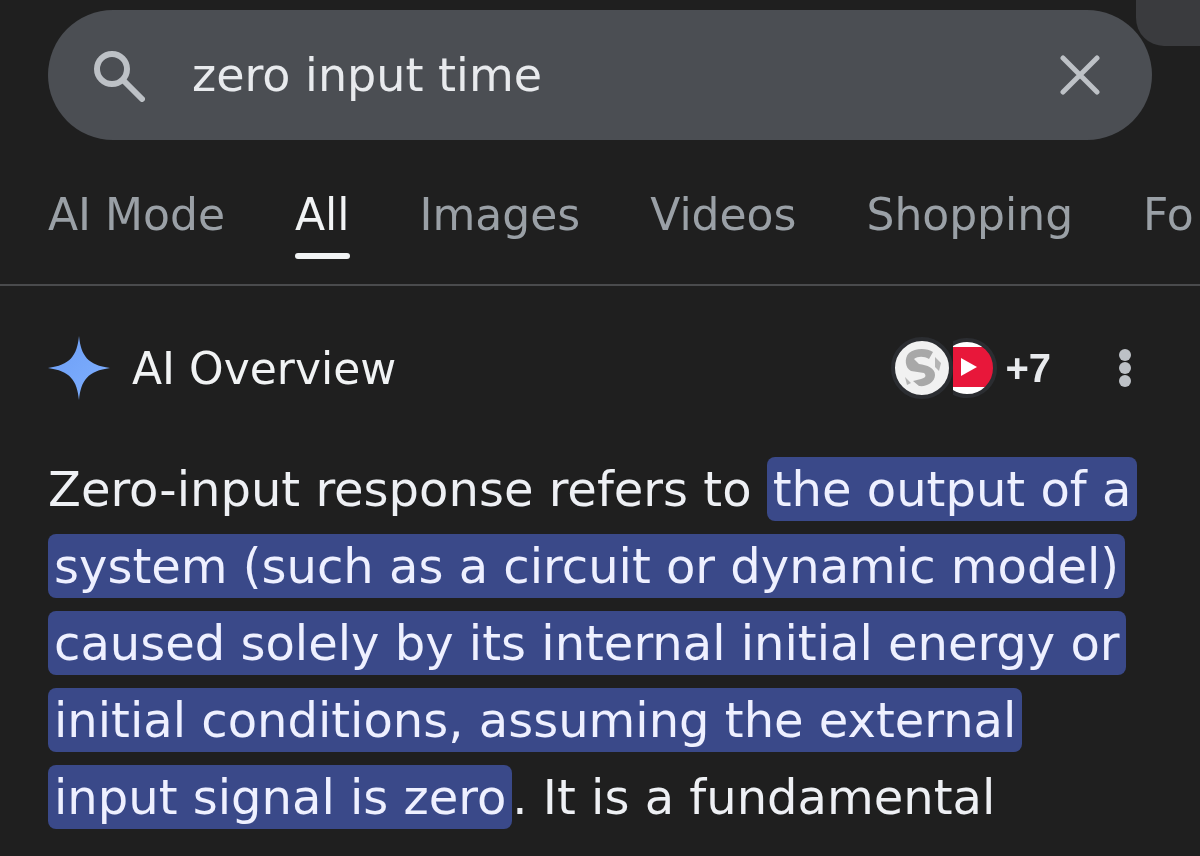 This screenshot has width=1200, height=856. Describe the element at coordinates (264, 368) in the screenshot. I see `overview-title: AI Overview` at that location.